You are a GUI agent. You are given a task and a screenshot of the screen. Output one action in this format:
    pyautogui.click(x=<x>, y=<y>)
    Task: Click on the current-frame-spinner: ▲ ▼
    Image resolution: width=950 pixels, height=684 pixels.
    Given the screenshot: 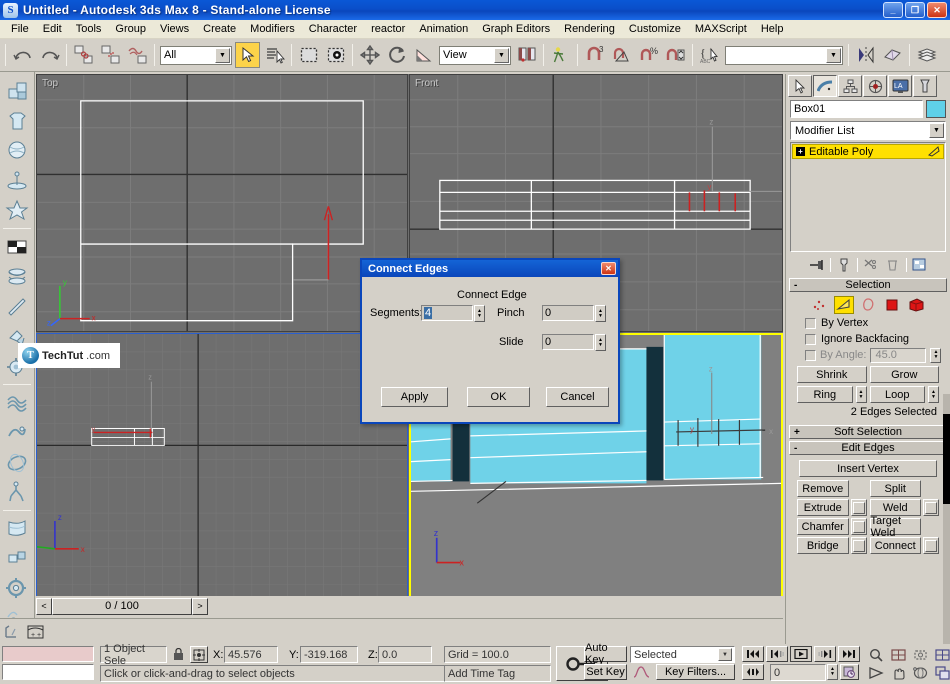 What is the action you would take?
    pyautogui.click(x=832, y=672)
    